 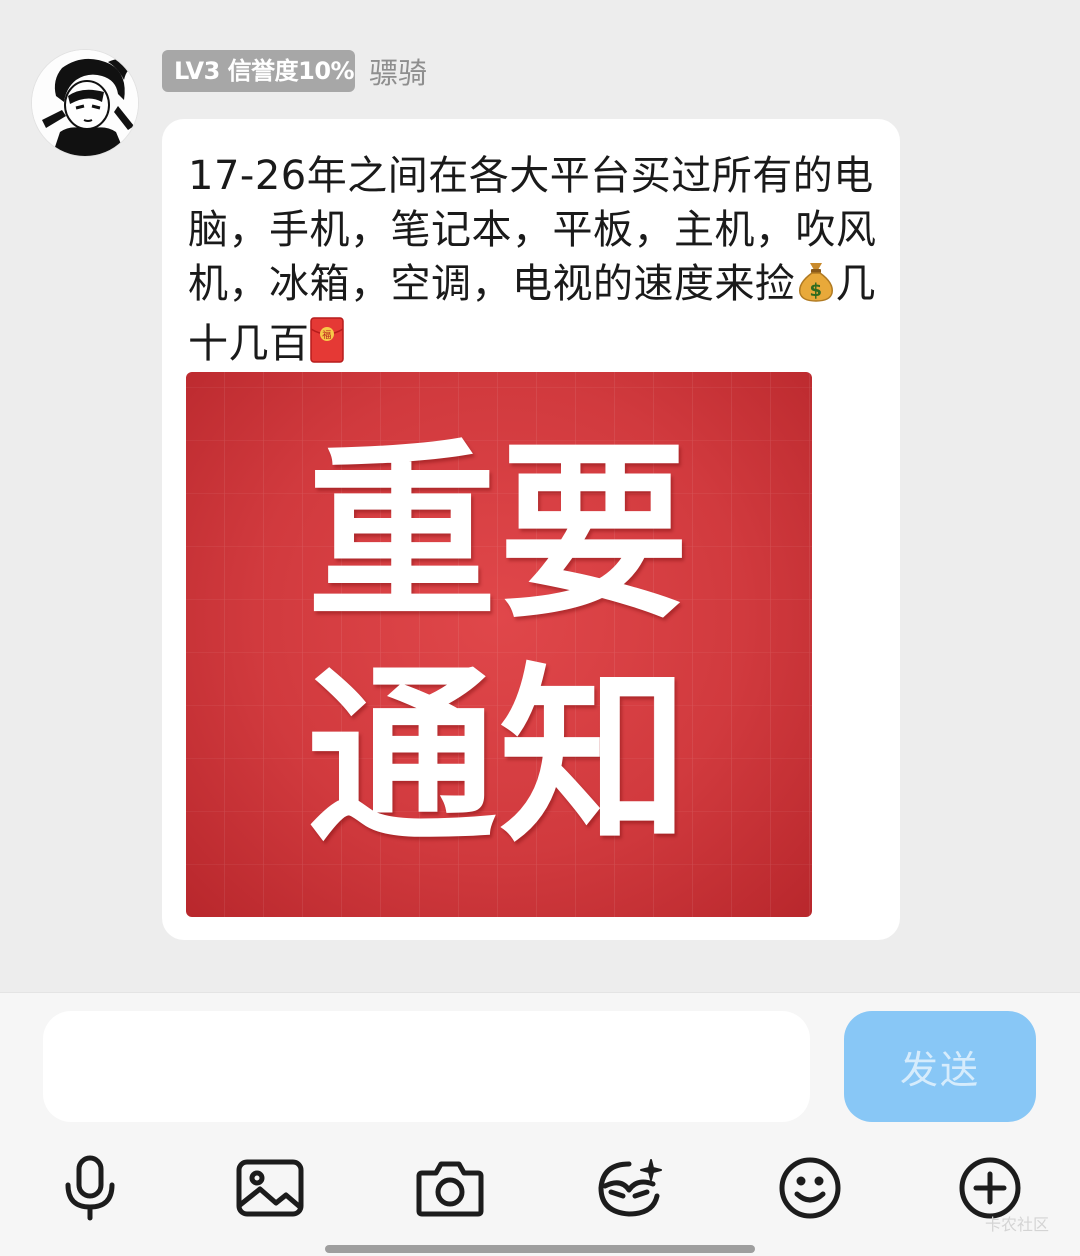 I want to click on money-bag-icon: $, so click(x=816, y=288).